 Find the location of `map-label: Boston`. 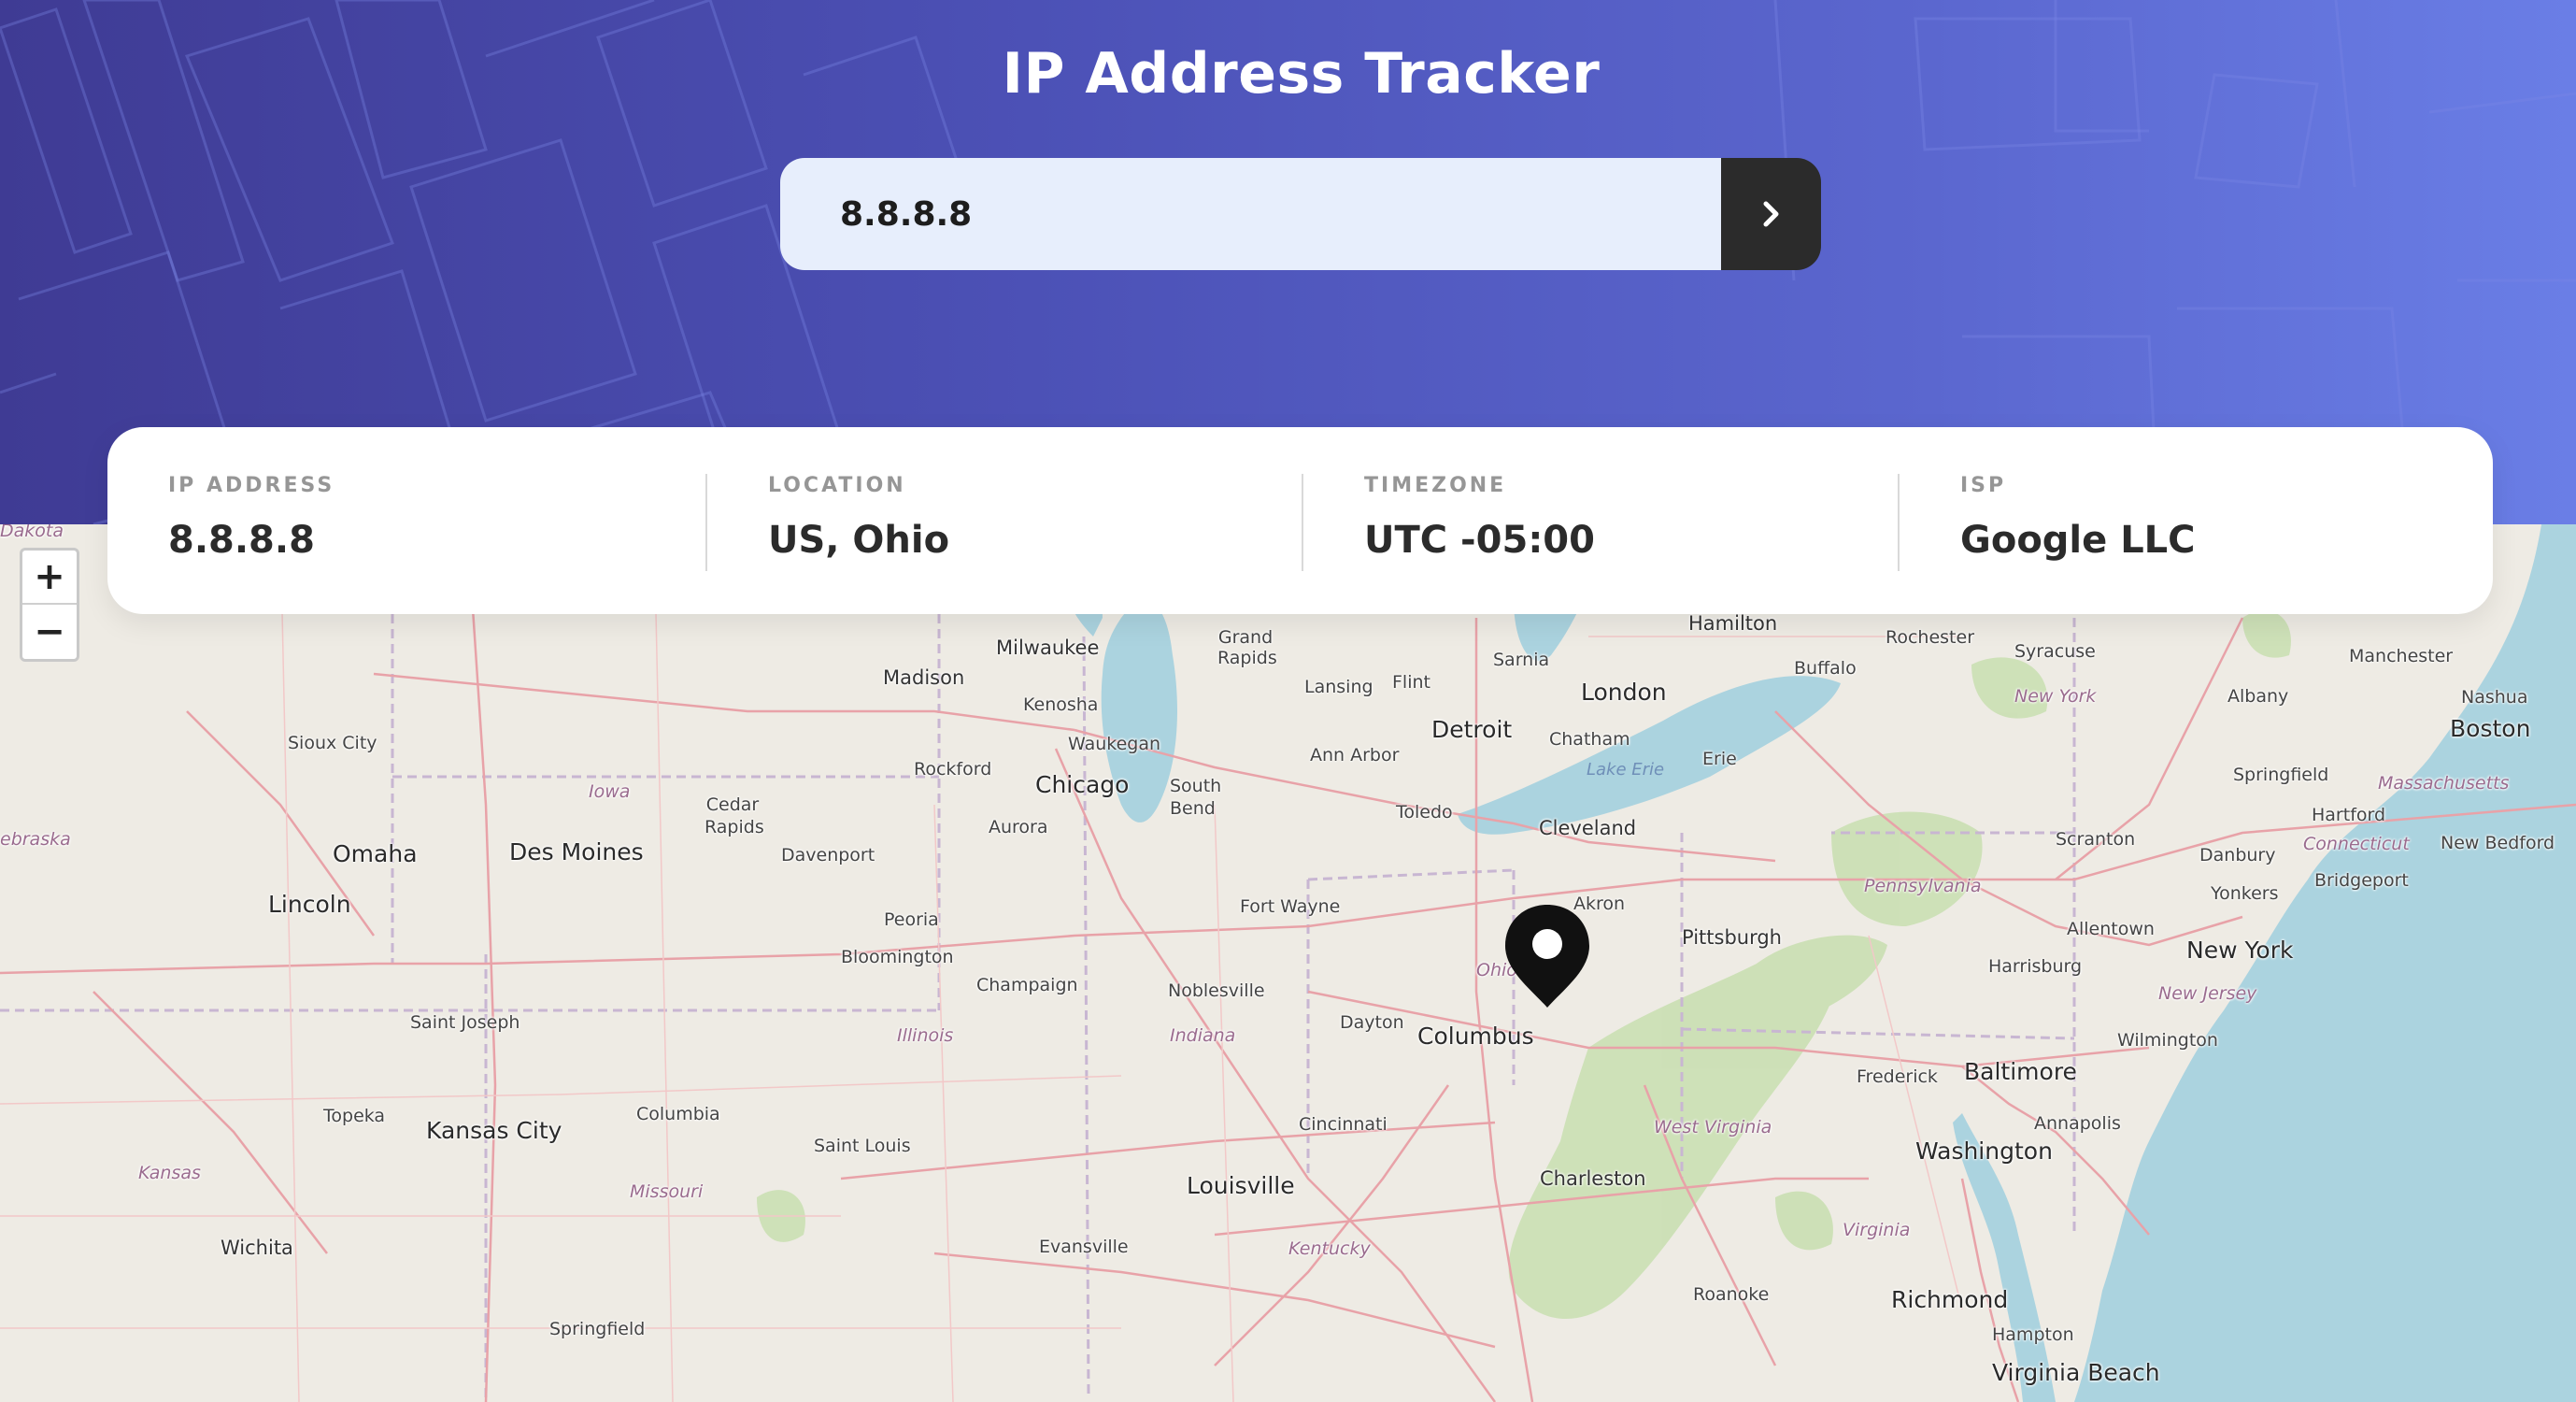

map-label: Boston is located at coordinates (2491, 728).